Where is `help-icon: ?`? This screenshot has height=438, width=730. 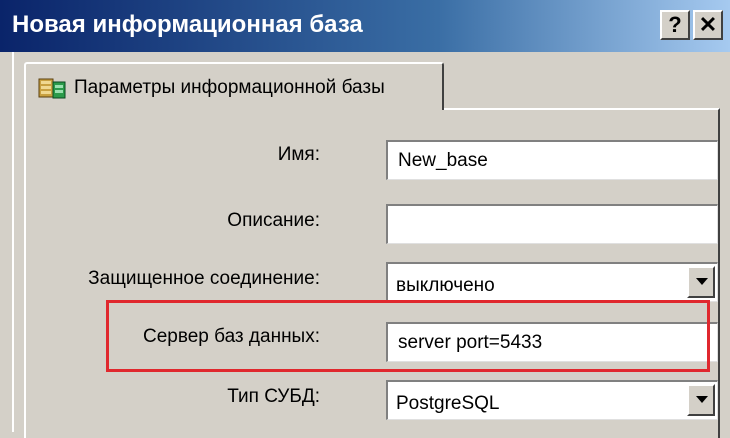
help-icon: ? is located at coordinates (675, 24).